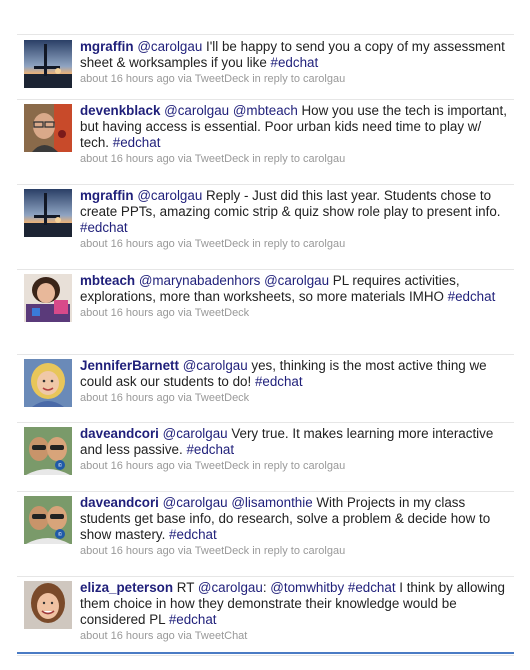 This screenshot has width=530, height=670. What do you see at coordinates (48, 128) in the screenshot?
I see `man-glasses-avatar` at bounding box center [48, 128].